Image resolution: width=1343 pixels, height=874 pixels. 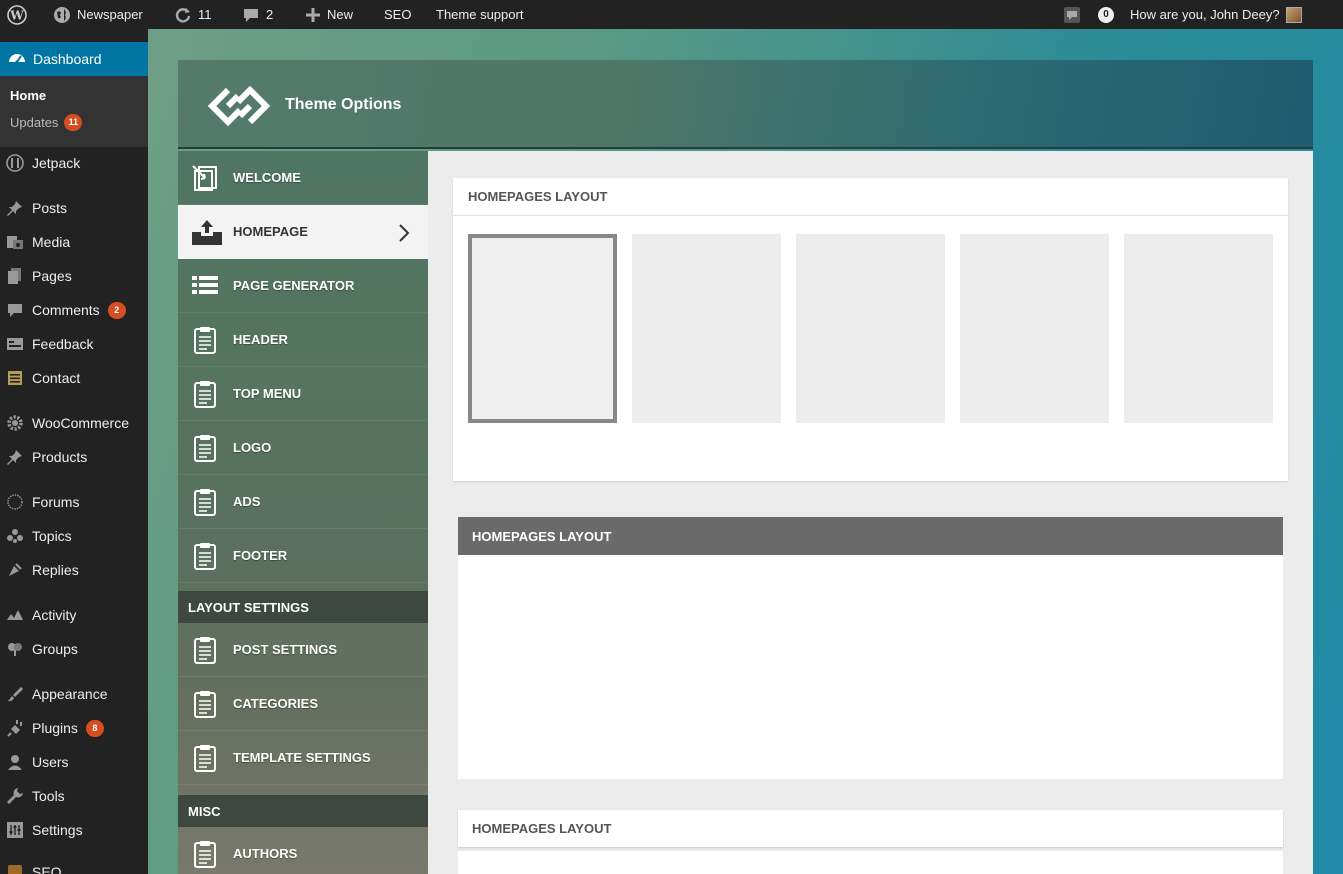 What do you see at coordinates (74, 649) in the screenshot?
I see `menu-item-groups: Groups` at bounding box center [74, 649].